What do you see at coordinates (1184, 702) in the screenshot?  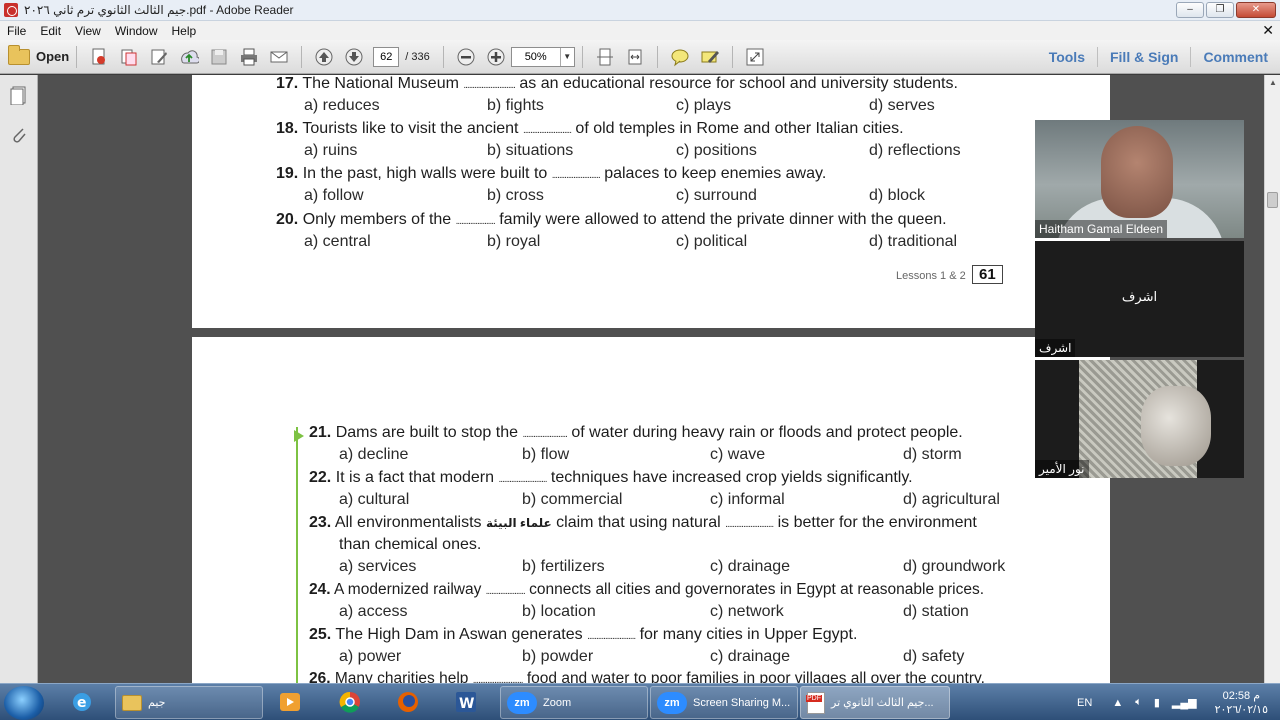 I see `signal-icon: ▂▄▆` at bounding box center [1184, 702].